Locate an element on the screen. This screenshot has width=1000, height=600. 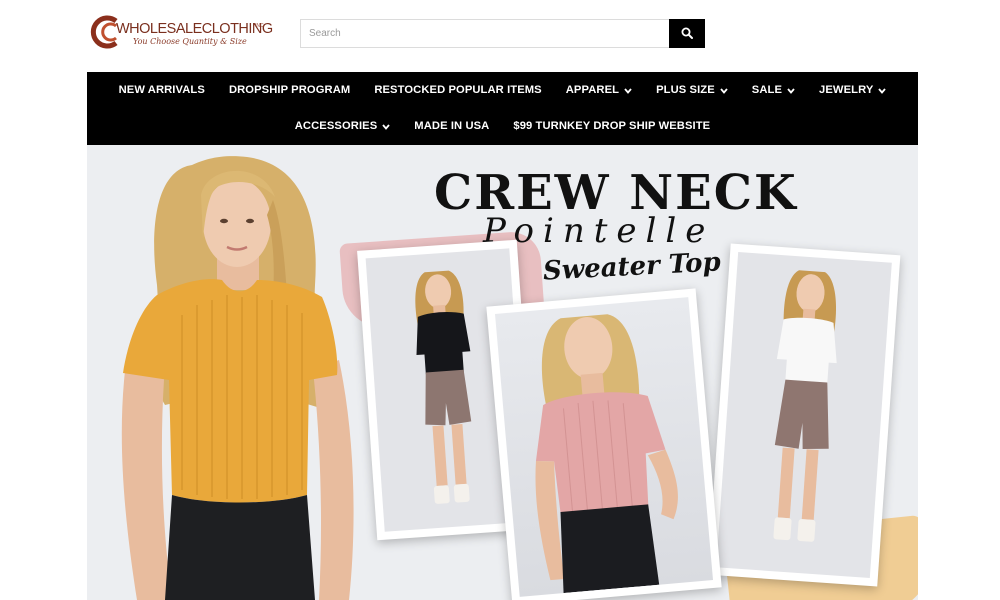
nav-label: NEW ARRIVALS is located at coordinates (161, 90).